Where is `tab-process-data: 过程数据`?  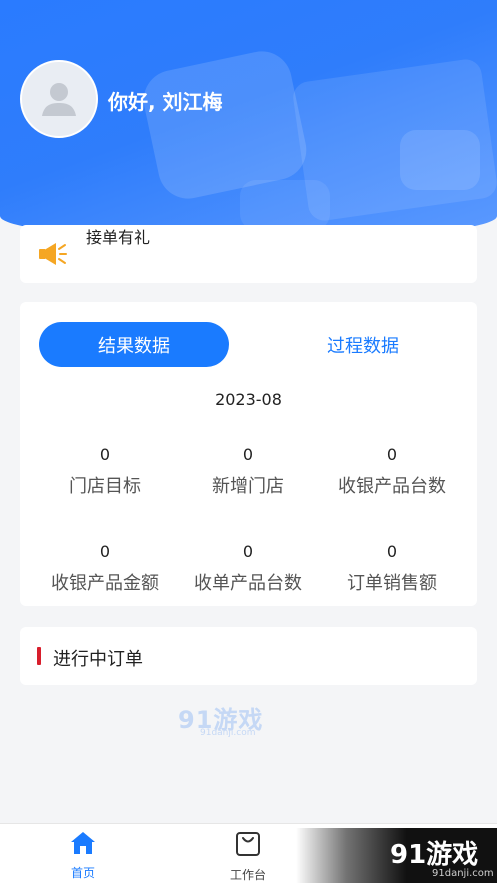
tab-process-data: 过程数据 is located at coordinates (363, 344).